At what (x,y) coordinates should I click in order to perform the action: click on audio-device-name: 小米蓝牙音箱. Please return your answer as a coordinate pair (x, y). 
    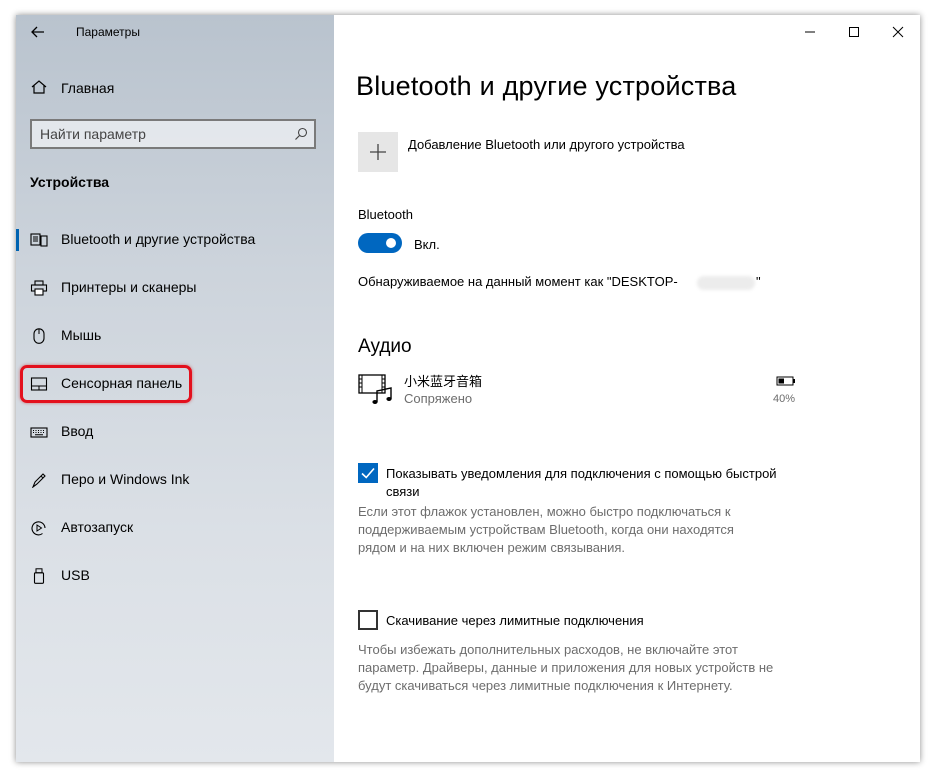
    Looking at the image, I should click on (443, 381).